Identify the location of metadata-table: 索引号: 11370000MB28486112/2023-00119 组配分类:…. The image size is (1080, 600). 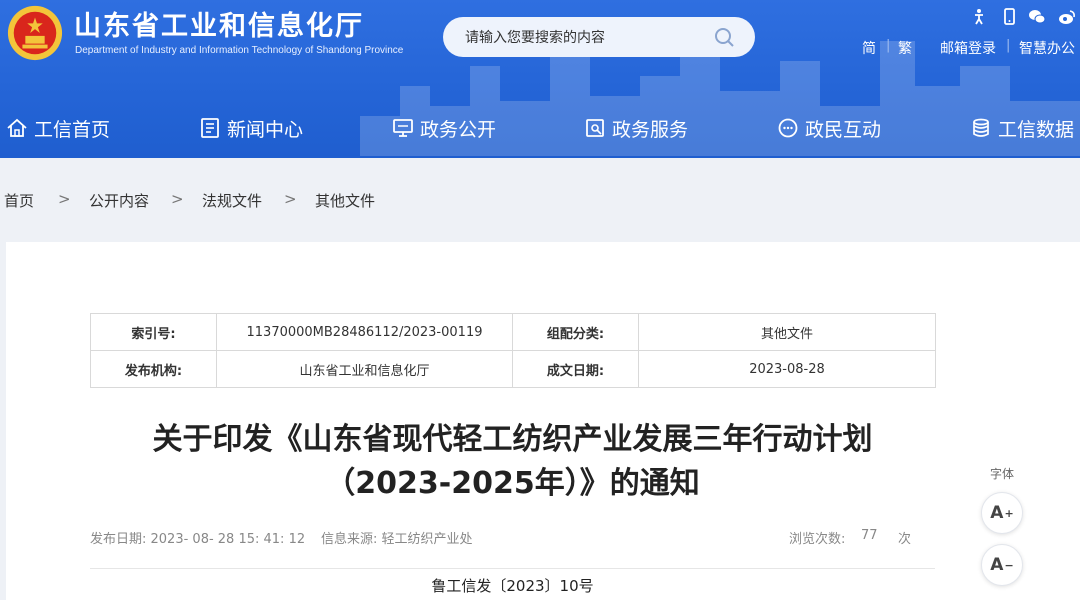
(513, 350).